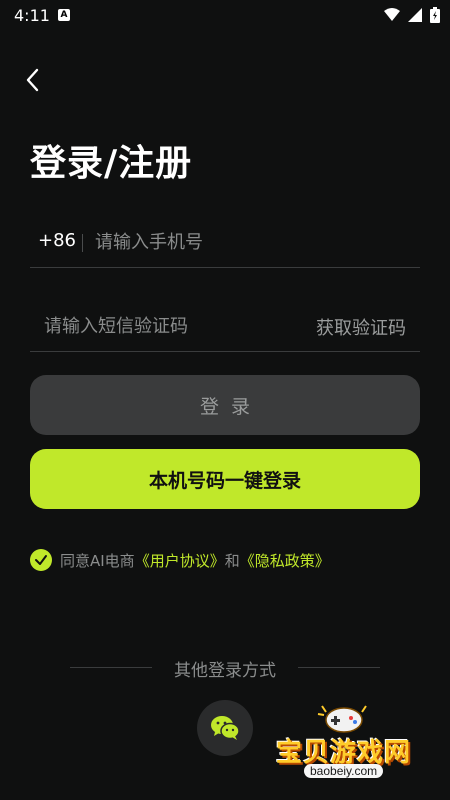  What do you see at coordinates (339, 667) in the screenshot?
I see `divider-line-right` at bounding box center [339, 667].